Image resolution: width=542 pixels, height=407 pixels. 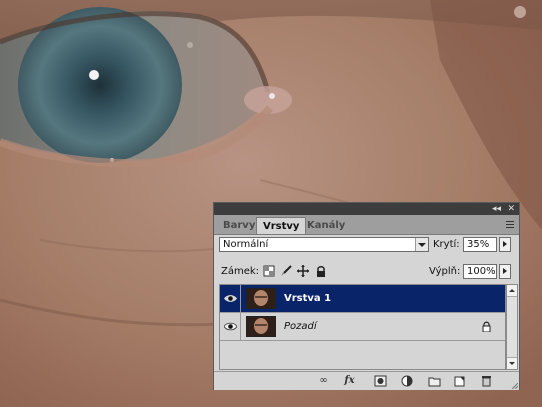 I want to click on blend-mode-select: Normální, so click(x=324, y=244).